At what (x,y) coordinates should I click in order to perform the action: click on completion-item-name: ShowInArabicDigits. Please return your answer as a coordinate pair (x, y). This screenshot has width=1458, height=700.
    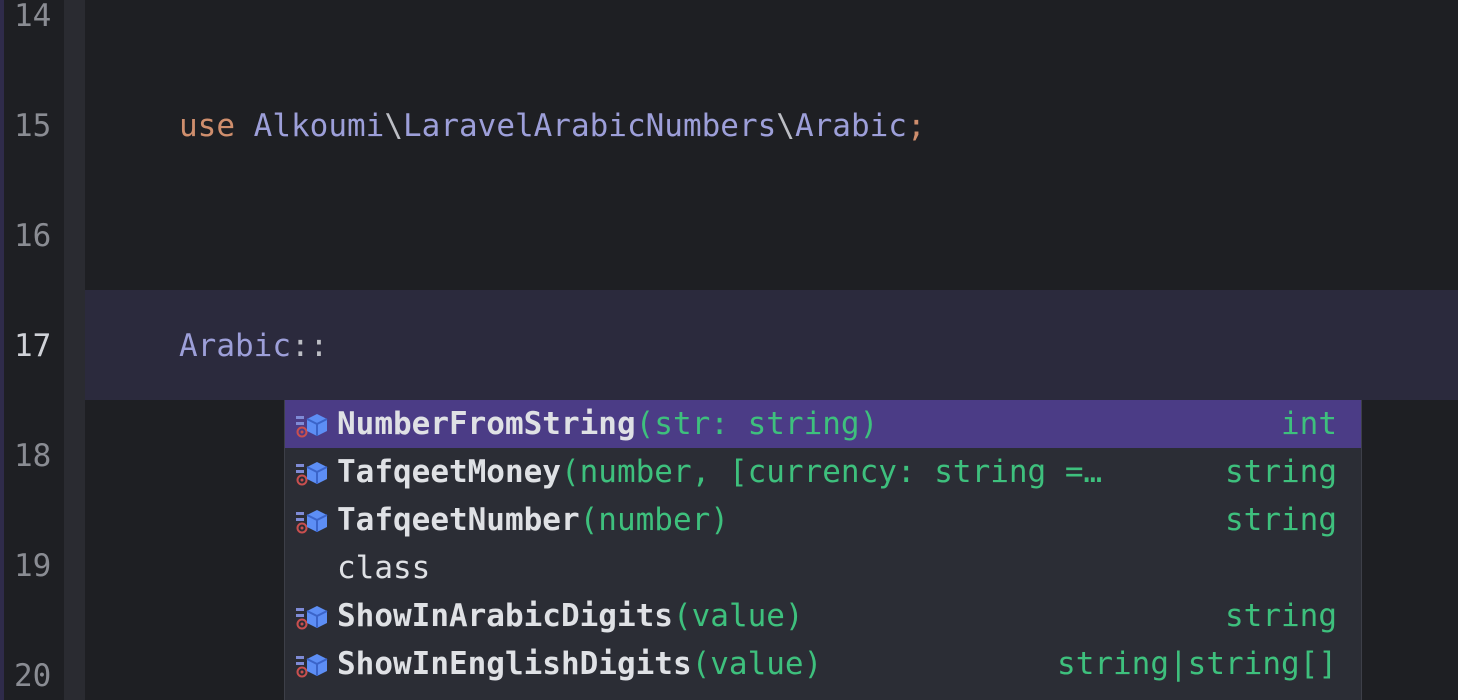
    Looking at the image, I should click on (505, 616).